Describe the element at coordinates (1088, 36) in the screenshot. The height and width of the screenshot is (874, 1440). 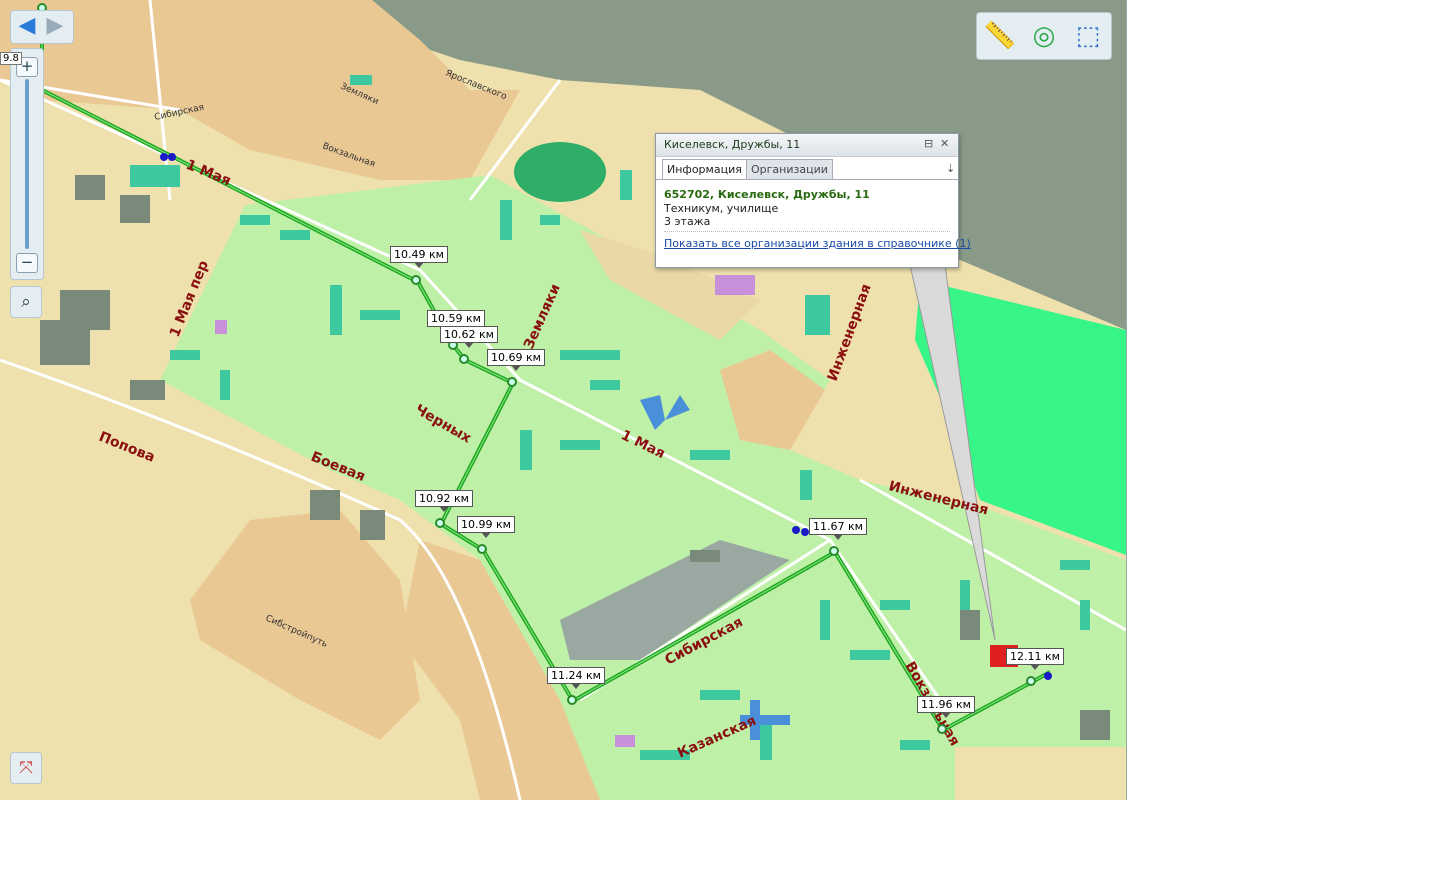
I see `view-3d-icon: ⬚` at that location.